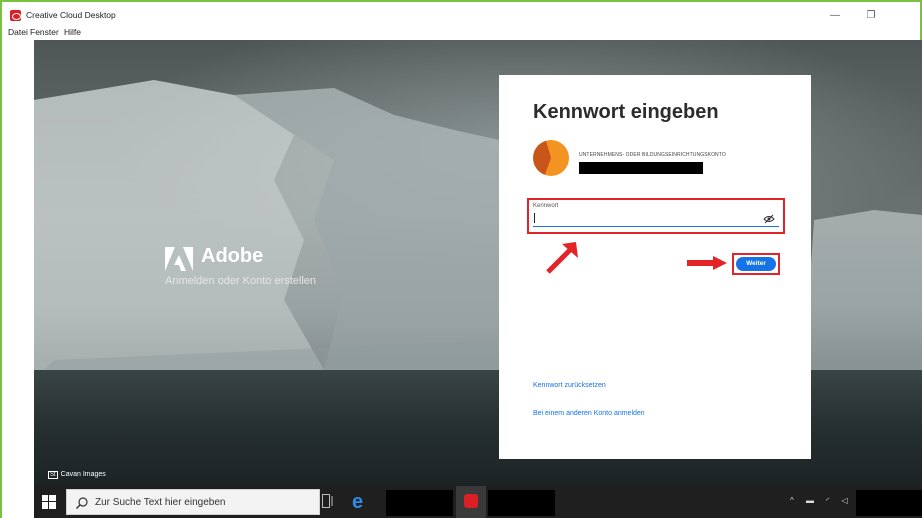 This screenshot has height=518, width=922. Describe the element at coordinates (871, 15) in the screenshot. I see `restore-button: ❐` at that location.